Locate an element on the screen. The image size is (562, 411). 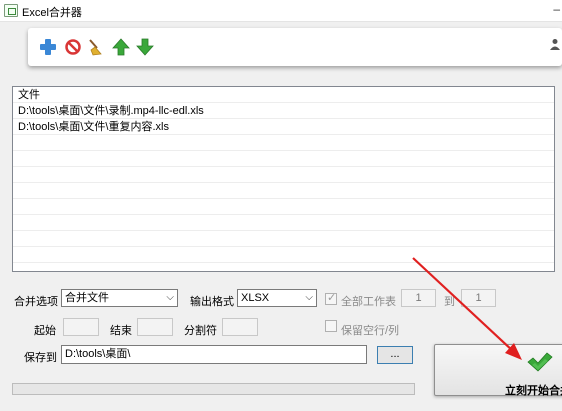
save-to-label: 保存到 is located at coordinates (40, 358).